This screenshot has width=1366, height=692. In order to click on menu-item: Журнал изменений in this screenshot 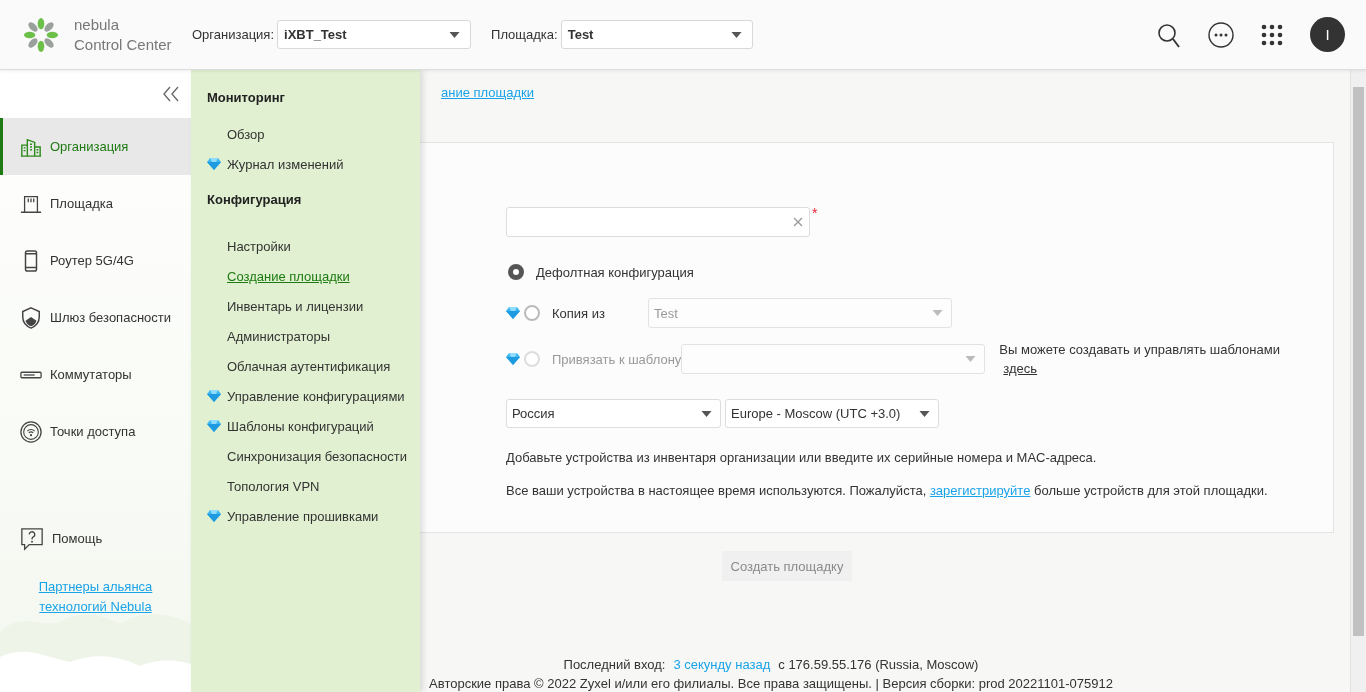, I will do `click(285, 164)`.